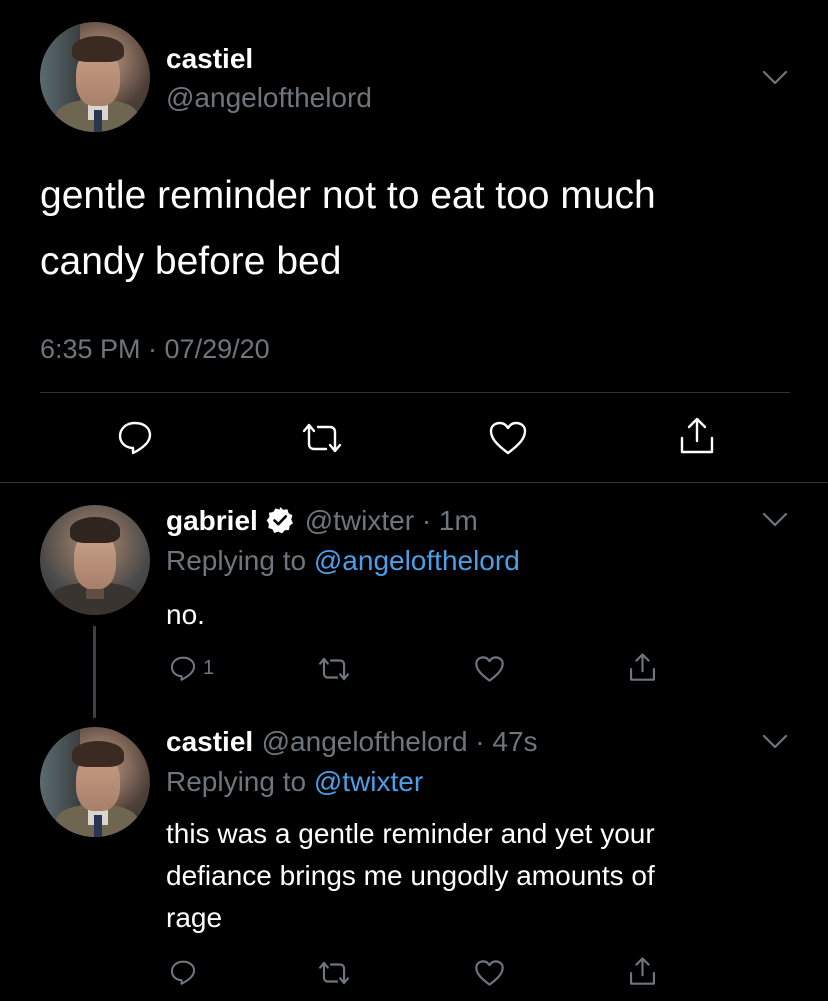 The image size is (828, 1001). Describe the element at coordinates (95, 560) in the screenshot. I see `avatar-gabriel` at that location.